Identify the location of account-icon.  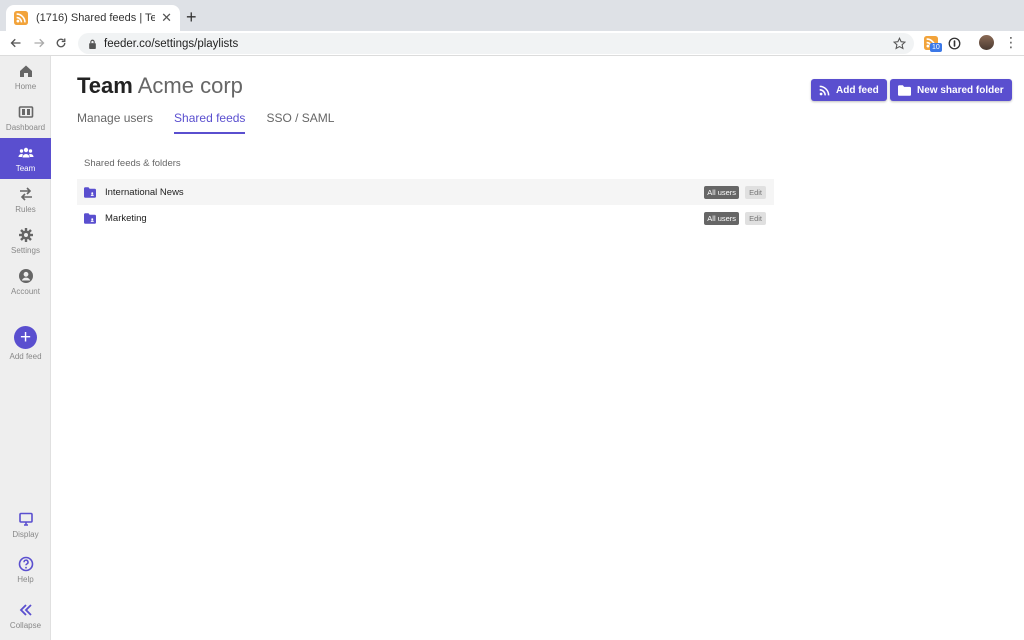
(25, 275).